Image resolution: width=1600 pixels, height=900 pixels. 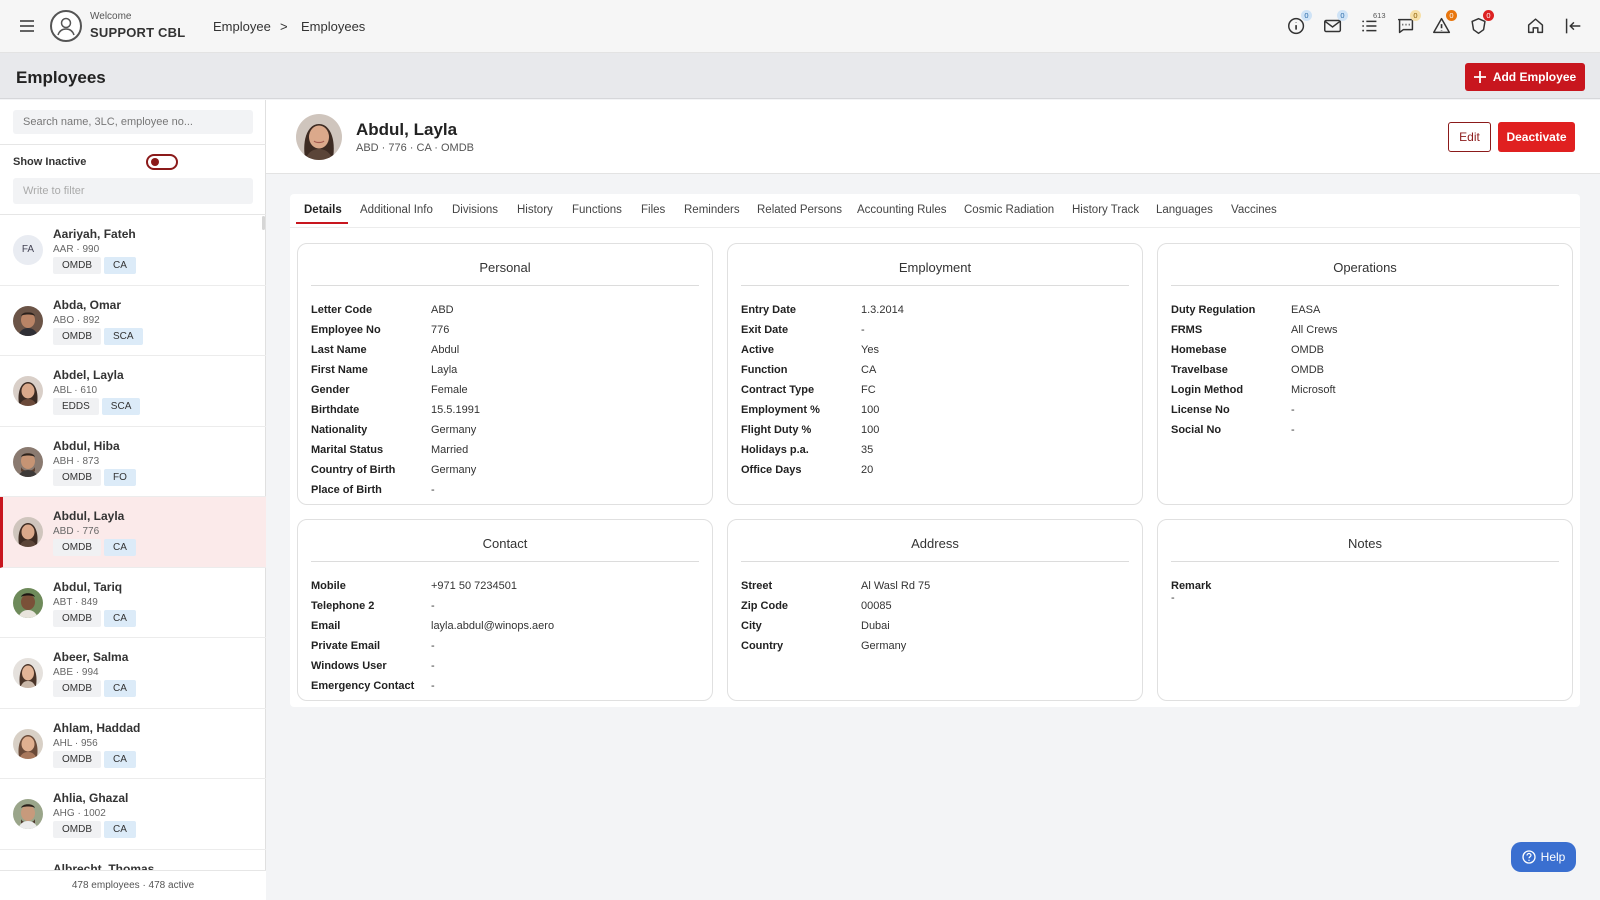 What do you see at coordinates (322, 223) in the screenshot?
I see `active-tab-indicator` at bounding box center [322, 223].